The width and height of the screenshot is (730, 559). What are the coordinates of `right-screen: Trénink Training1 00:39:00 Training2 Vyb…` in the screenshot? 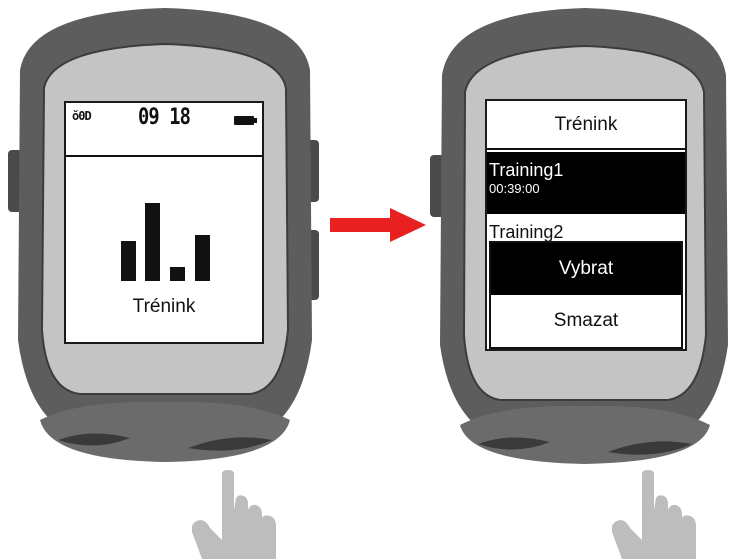 It's located at (586, 225).